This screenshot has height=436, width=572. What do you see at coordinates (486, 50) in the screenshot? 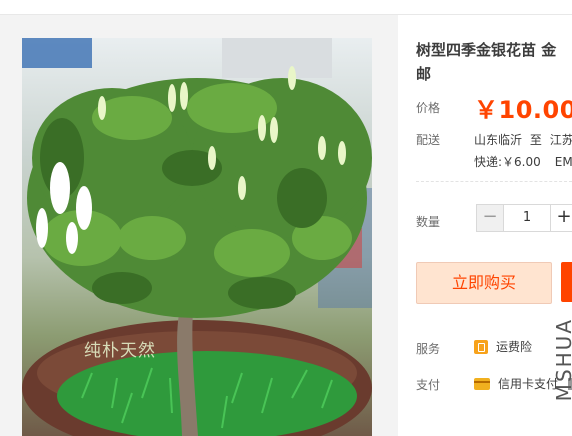
I see `product-title-line1: 树型四季金银花苗 金` at bounding box center [486, 50].